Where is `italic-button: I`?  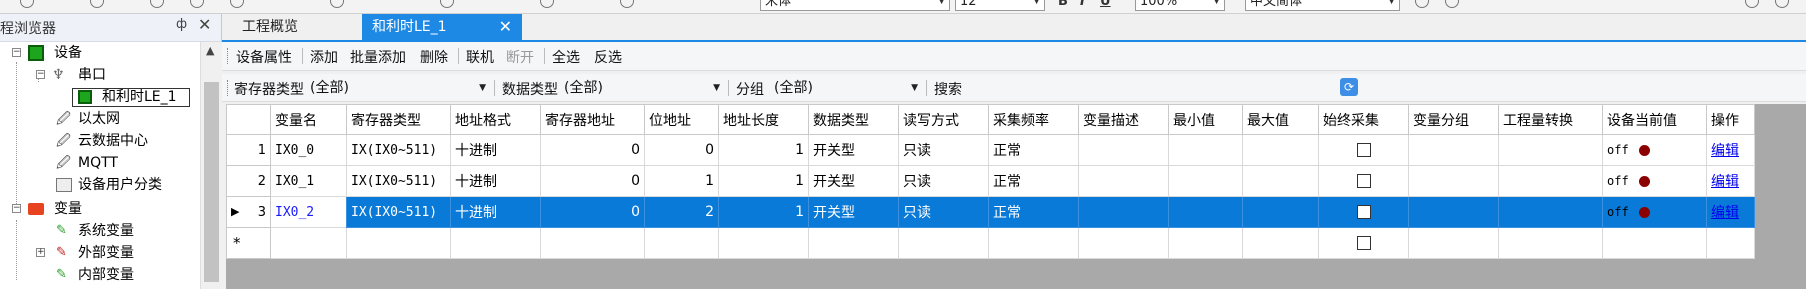 italic-button: I is located at coordinates (1082, 4).